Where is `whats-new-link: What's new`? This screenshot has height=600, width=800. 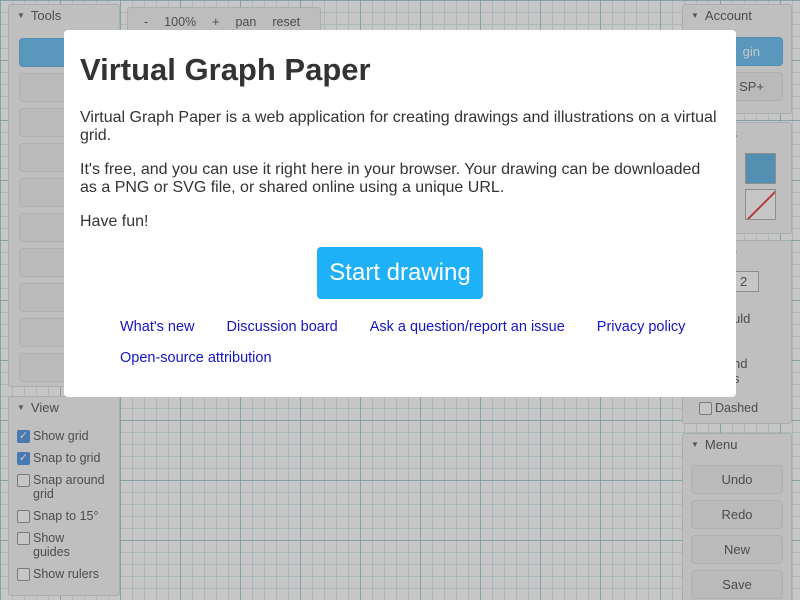
whats-new-link: What's new is located at coordinates (157, 327).